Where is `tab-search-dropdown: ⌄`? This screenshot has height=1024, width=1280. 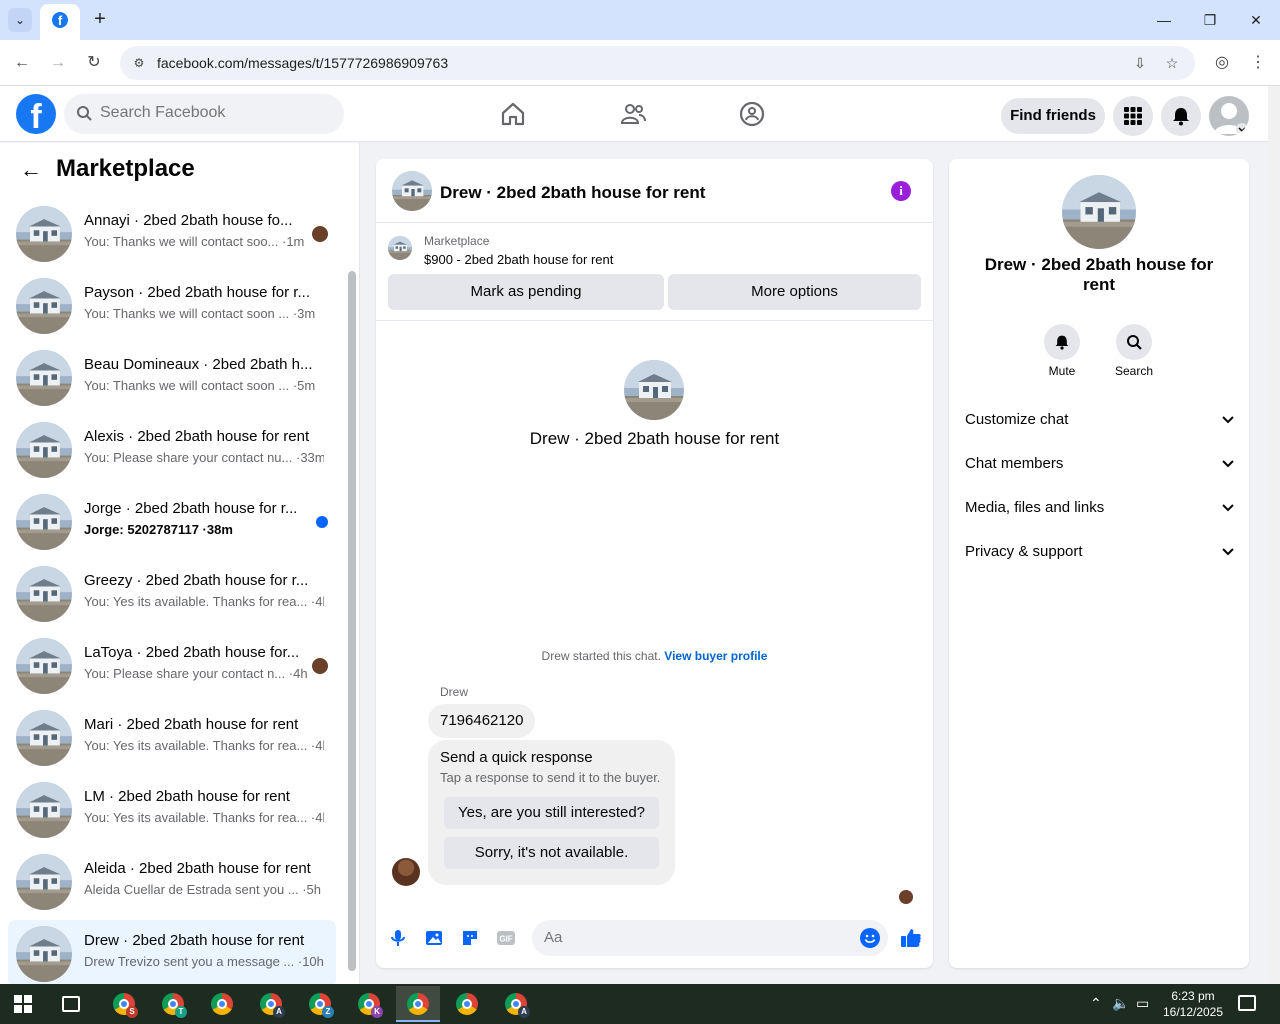
tab-search-dropdown: ⌄ is located at coordinates (20, 20).